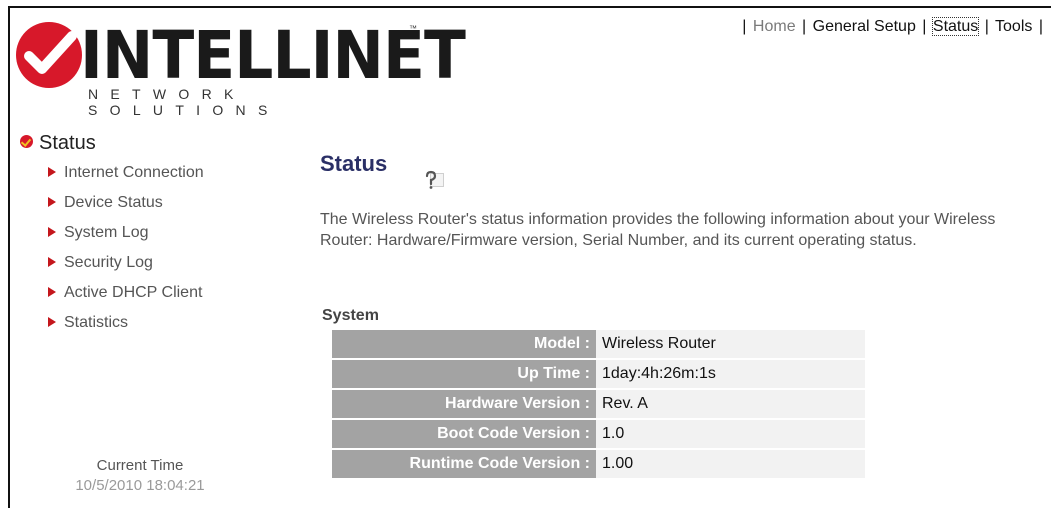 Image resolution: width=1051 pixels, height=508 pixels. What do you see at coordinates (730, 345) in the screenshot?
I see `model-value: Wireless Router` at bounding box center [730, 345].